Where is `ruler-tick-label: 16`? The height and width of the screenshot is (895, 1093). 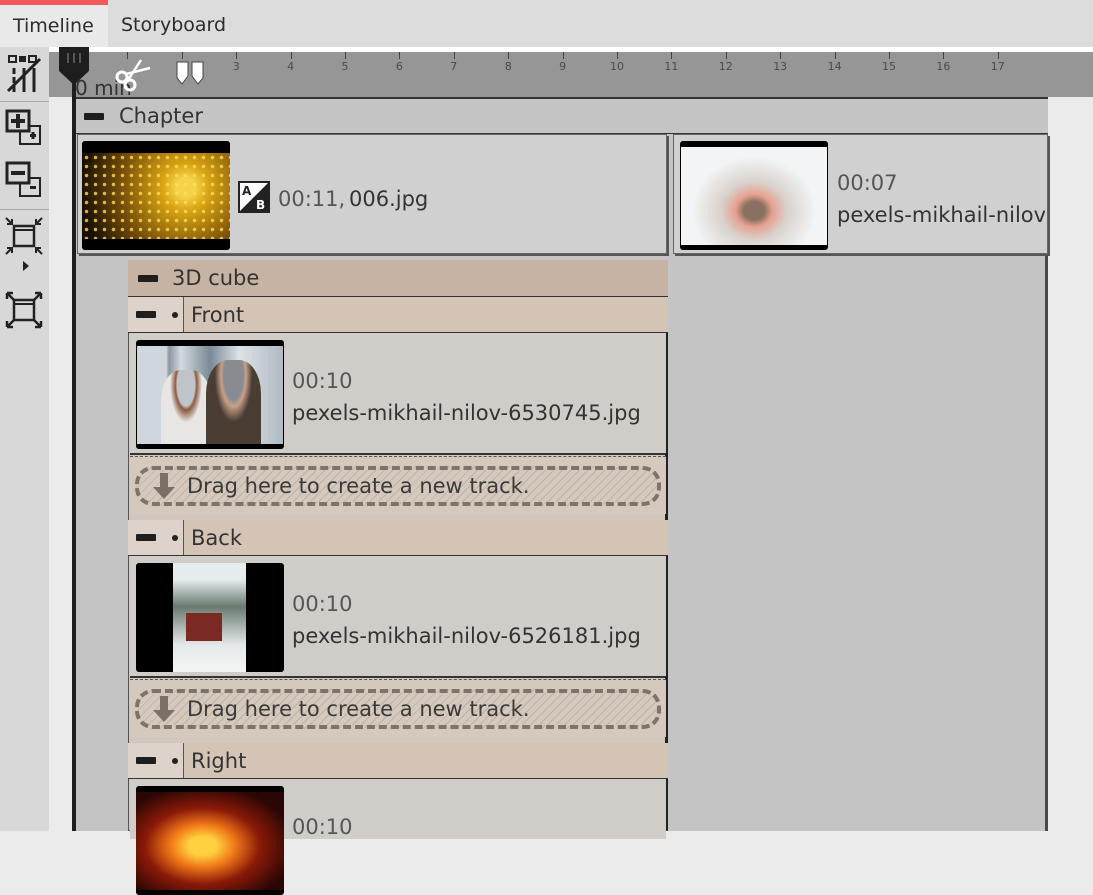 ruler-tick-label: 16 is located at coordinates (943, 66).